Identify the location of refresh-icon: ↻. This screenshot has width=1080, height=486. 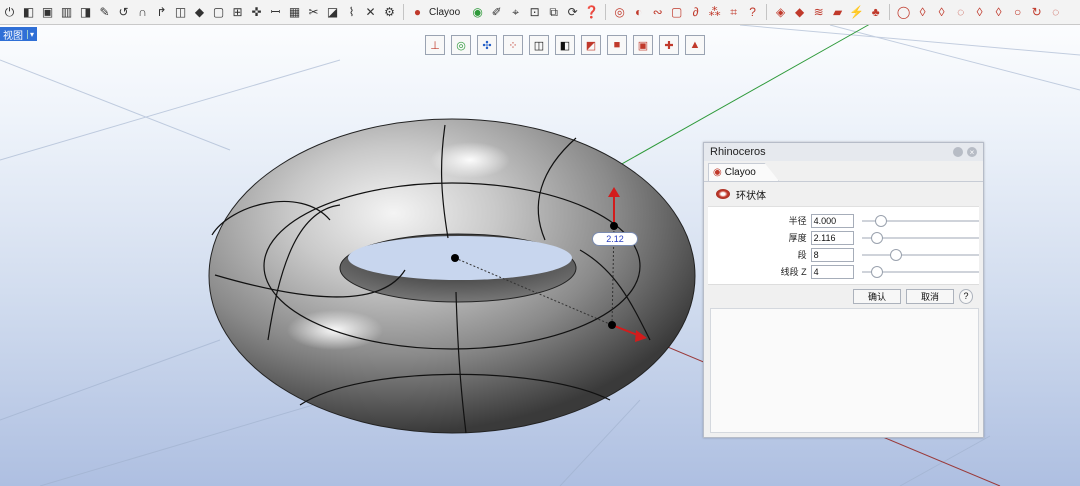
(1036, 12).